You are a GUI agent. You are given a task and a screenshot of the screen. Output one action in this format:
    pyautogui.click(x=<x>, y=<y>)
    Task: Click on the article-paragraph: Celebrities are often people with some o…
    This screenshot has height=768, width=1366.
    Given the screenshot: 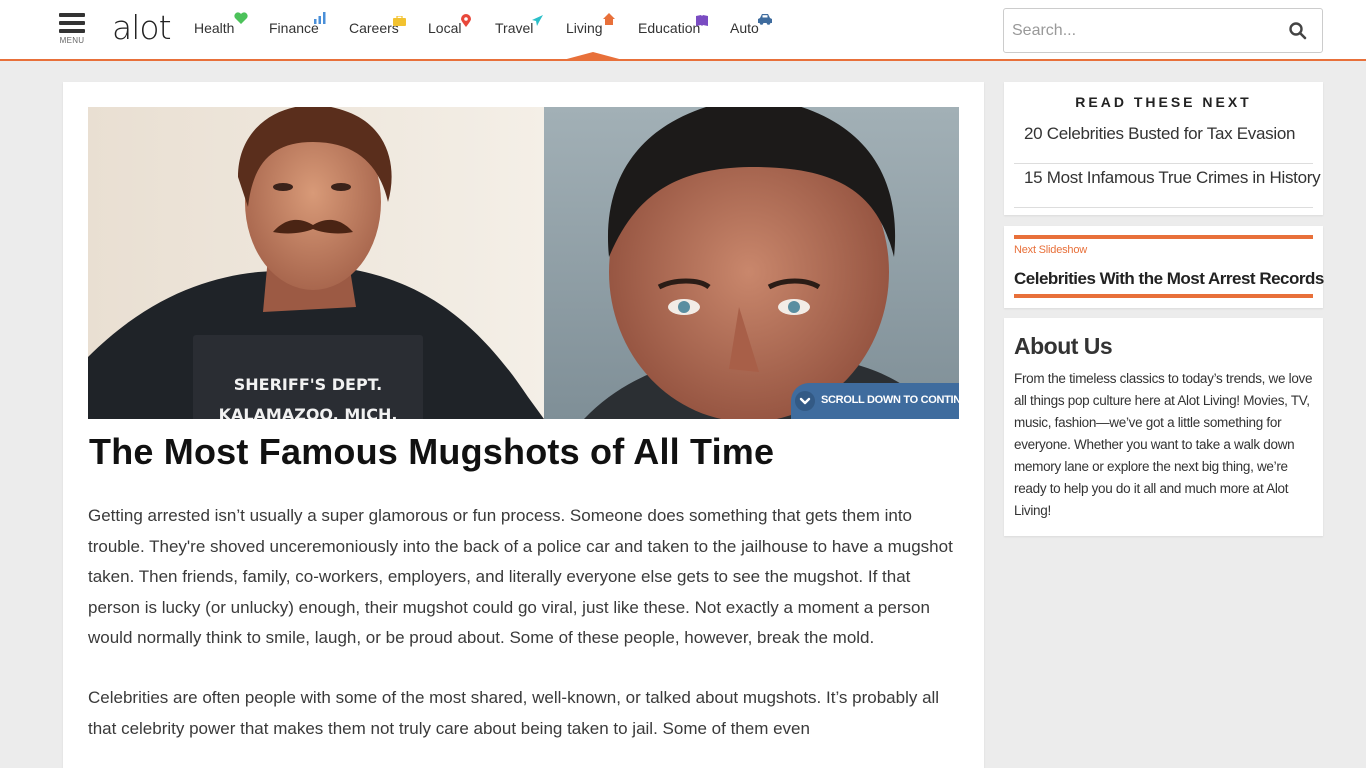 What is the action you would take?
    pyautogui.click(x=514, y=712)
    